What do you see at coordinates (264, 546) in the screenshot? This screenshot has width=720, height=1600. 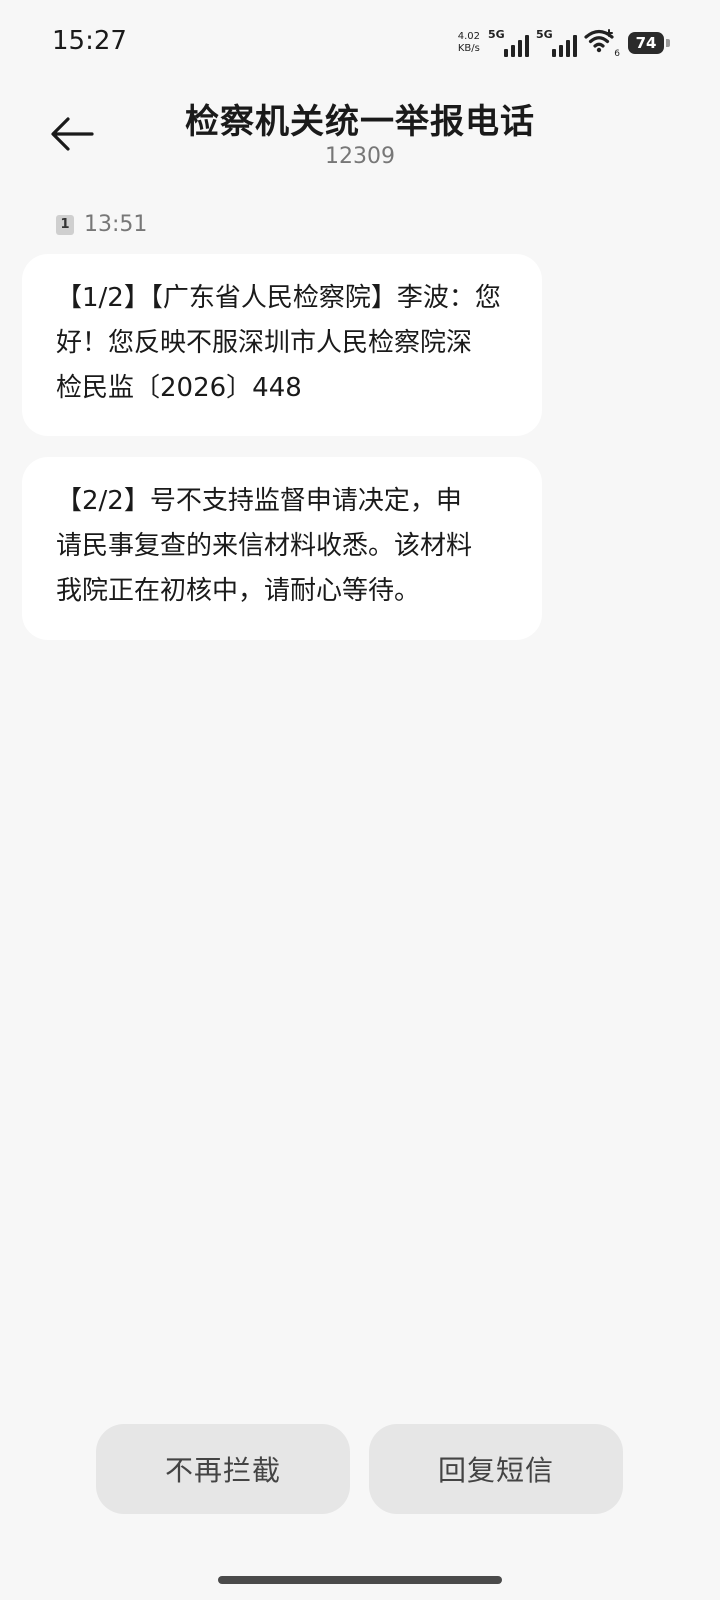 I see `message-line: 请民事复查的来信材料收悉。该材料` at bounding box center [264, 546].